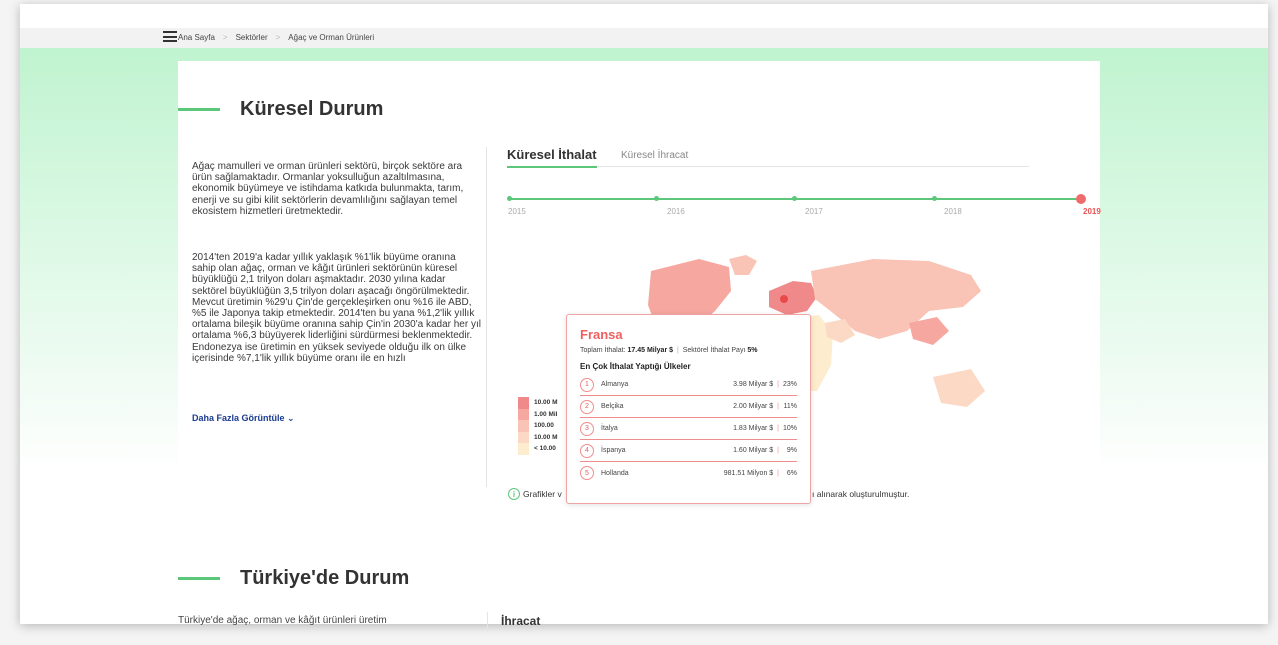 The height and width of the screenshot is (645, 1278). I want to click on partner-value: 1.83 Milyar $, so click(753, 428).